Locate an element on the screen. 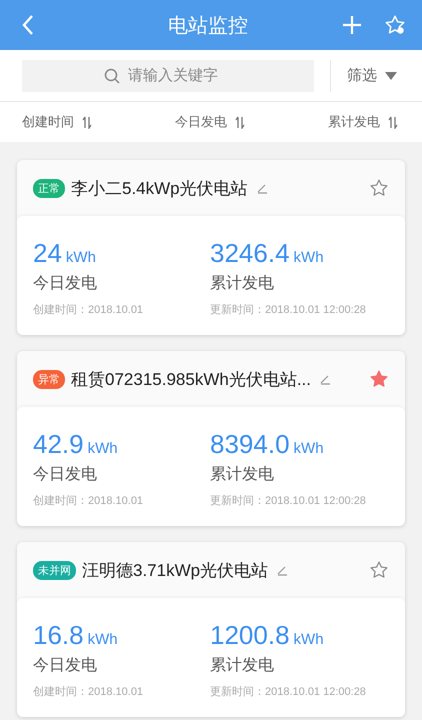  total-energy-value: 8394.0 kWh is located at coordinates (267, 444).